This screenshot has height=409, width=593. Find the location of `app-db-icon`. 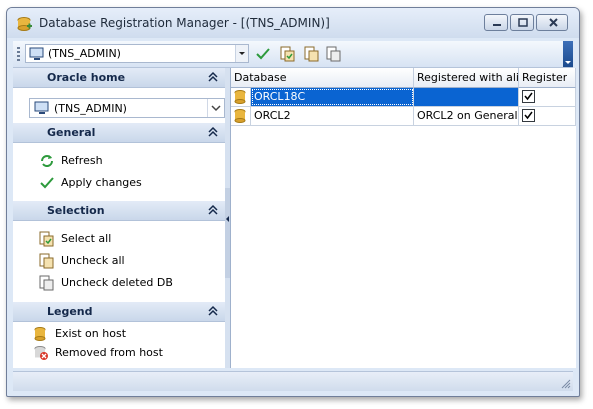

app-db-icon is located at coordinates (25, 25).